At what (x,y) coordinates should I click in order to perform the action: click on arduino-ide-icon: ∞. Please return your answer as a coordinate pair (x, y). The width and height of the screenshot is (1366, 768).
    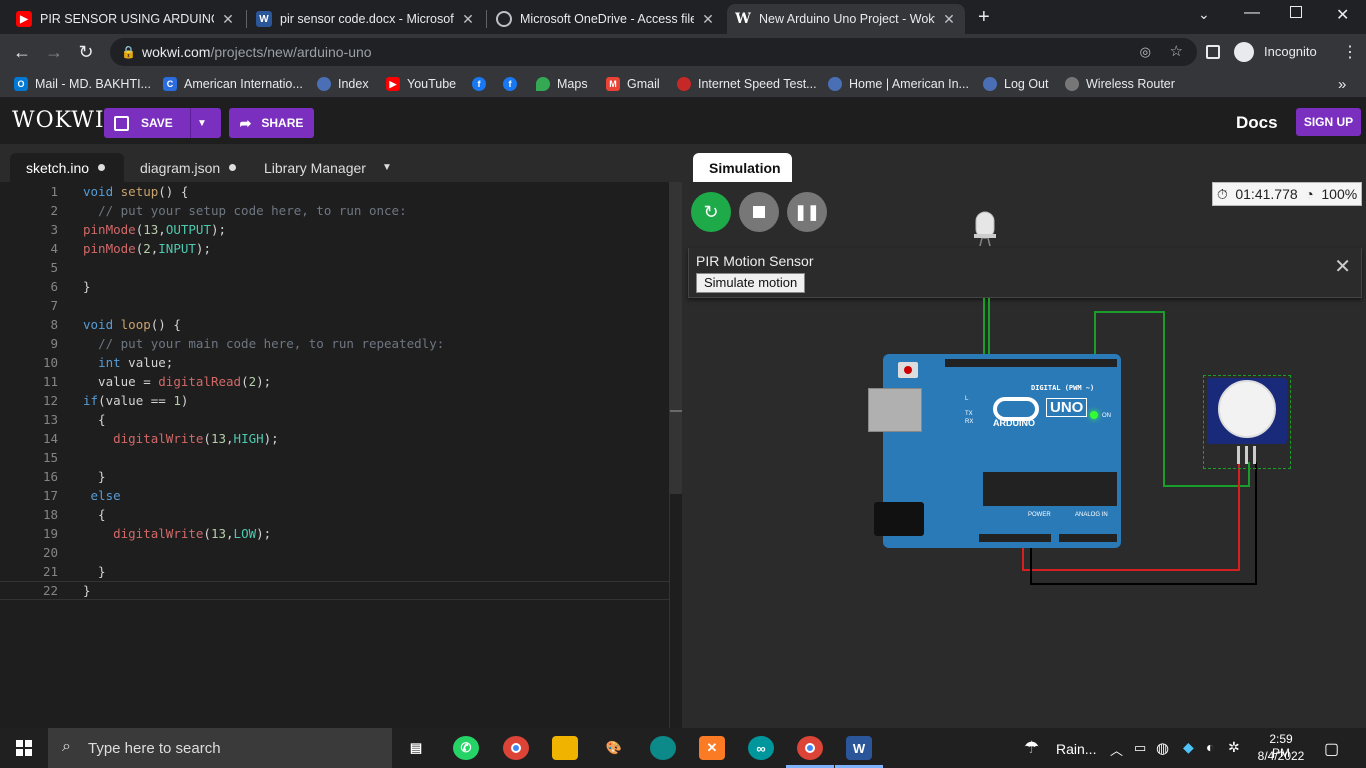
    Looking at the image, I should click on (761, 748).